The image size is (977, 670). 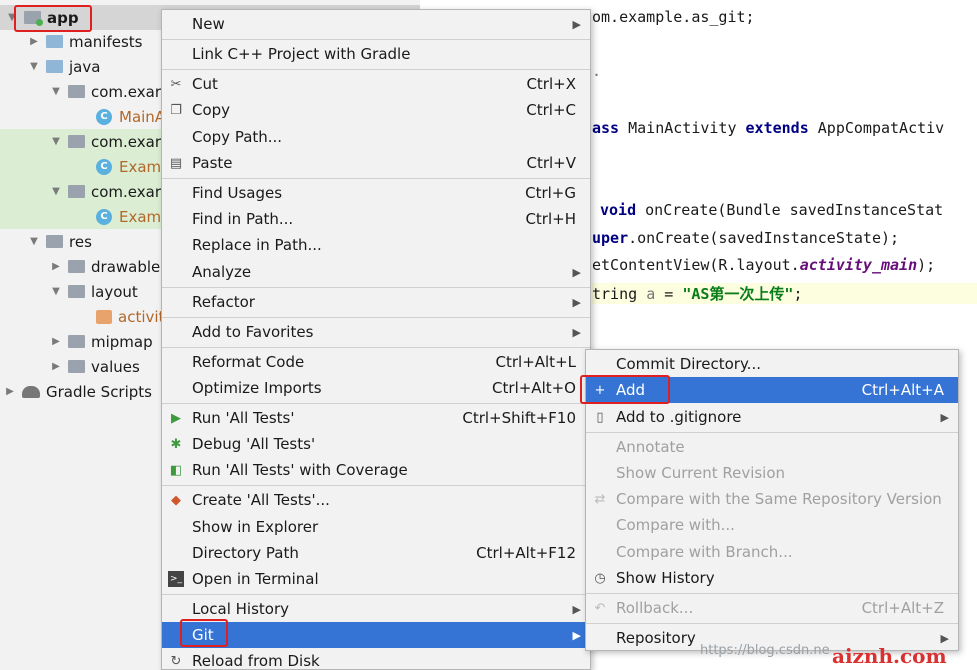 What do you see at coordinates (597, 71) in the screenshot?
I see `code-line: .` at bounding box center [597, 71].